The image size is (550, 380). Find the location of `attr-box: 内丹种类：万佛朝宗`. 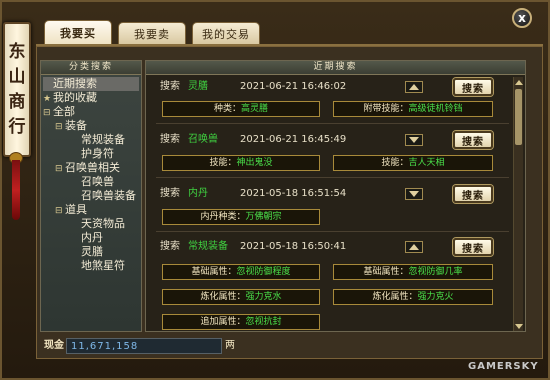

attr-box: 内丹种类：万佛朝宗 is located at coordinates (241, 217).